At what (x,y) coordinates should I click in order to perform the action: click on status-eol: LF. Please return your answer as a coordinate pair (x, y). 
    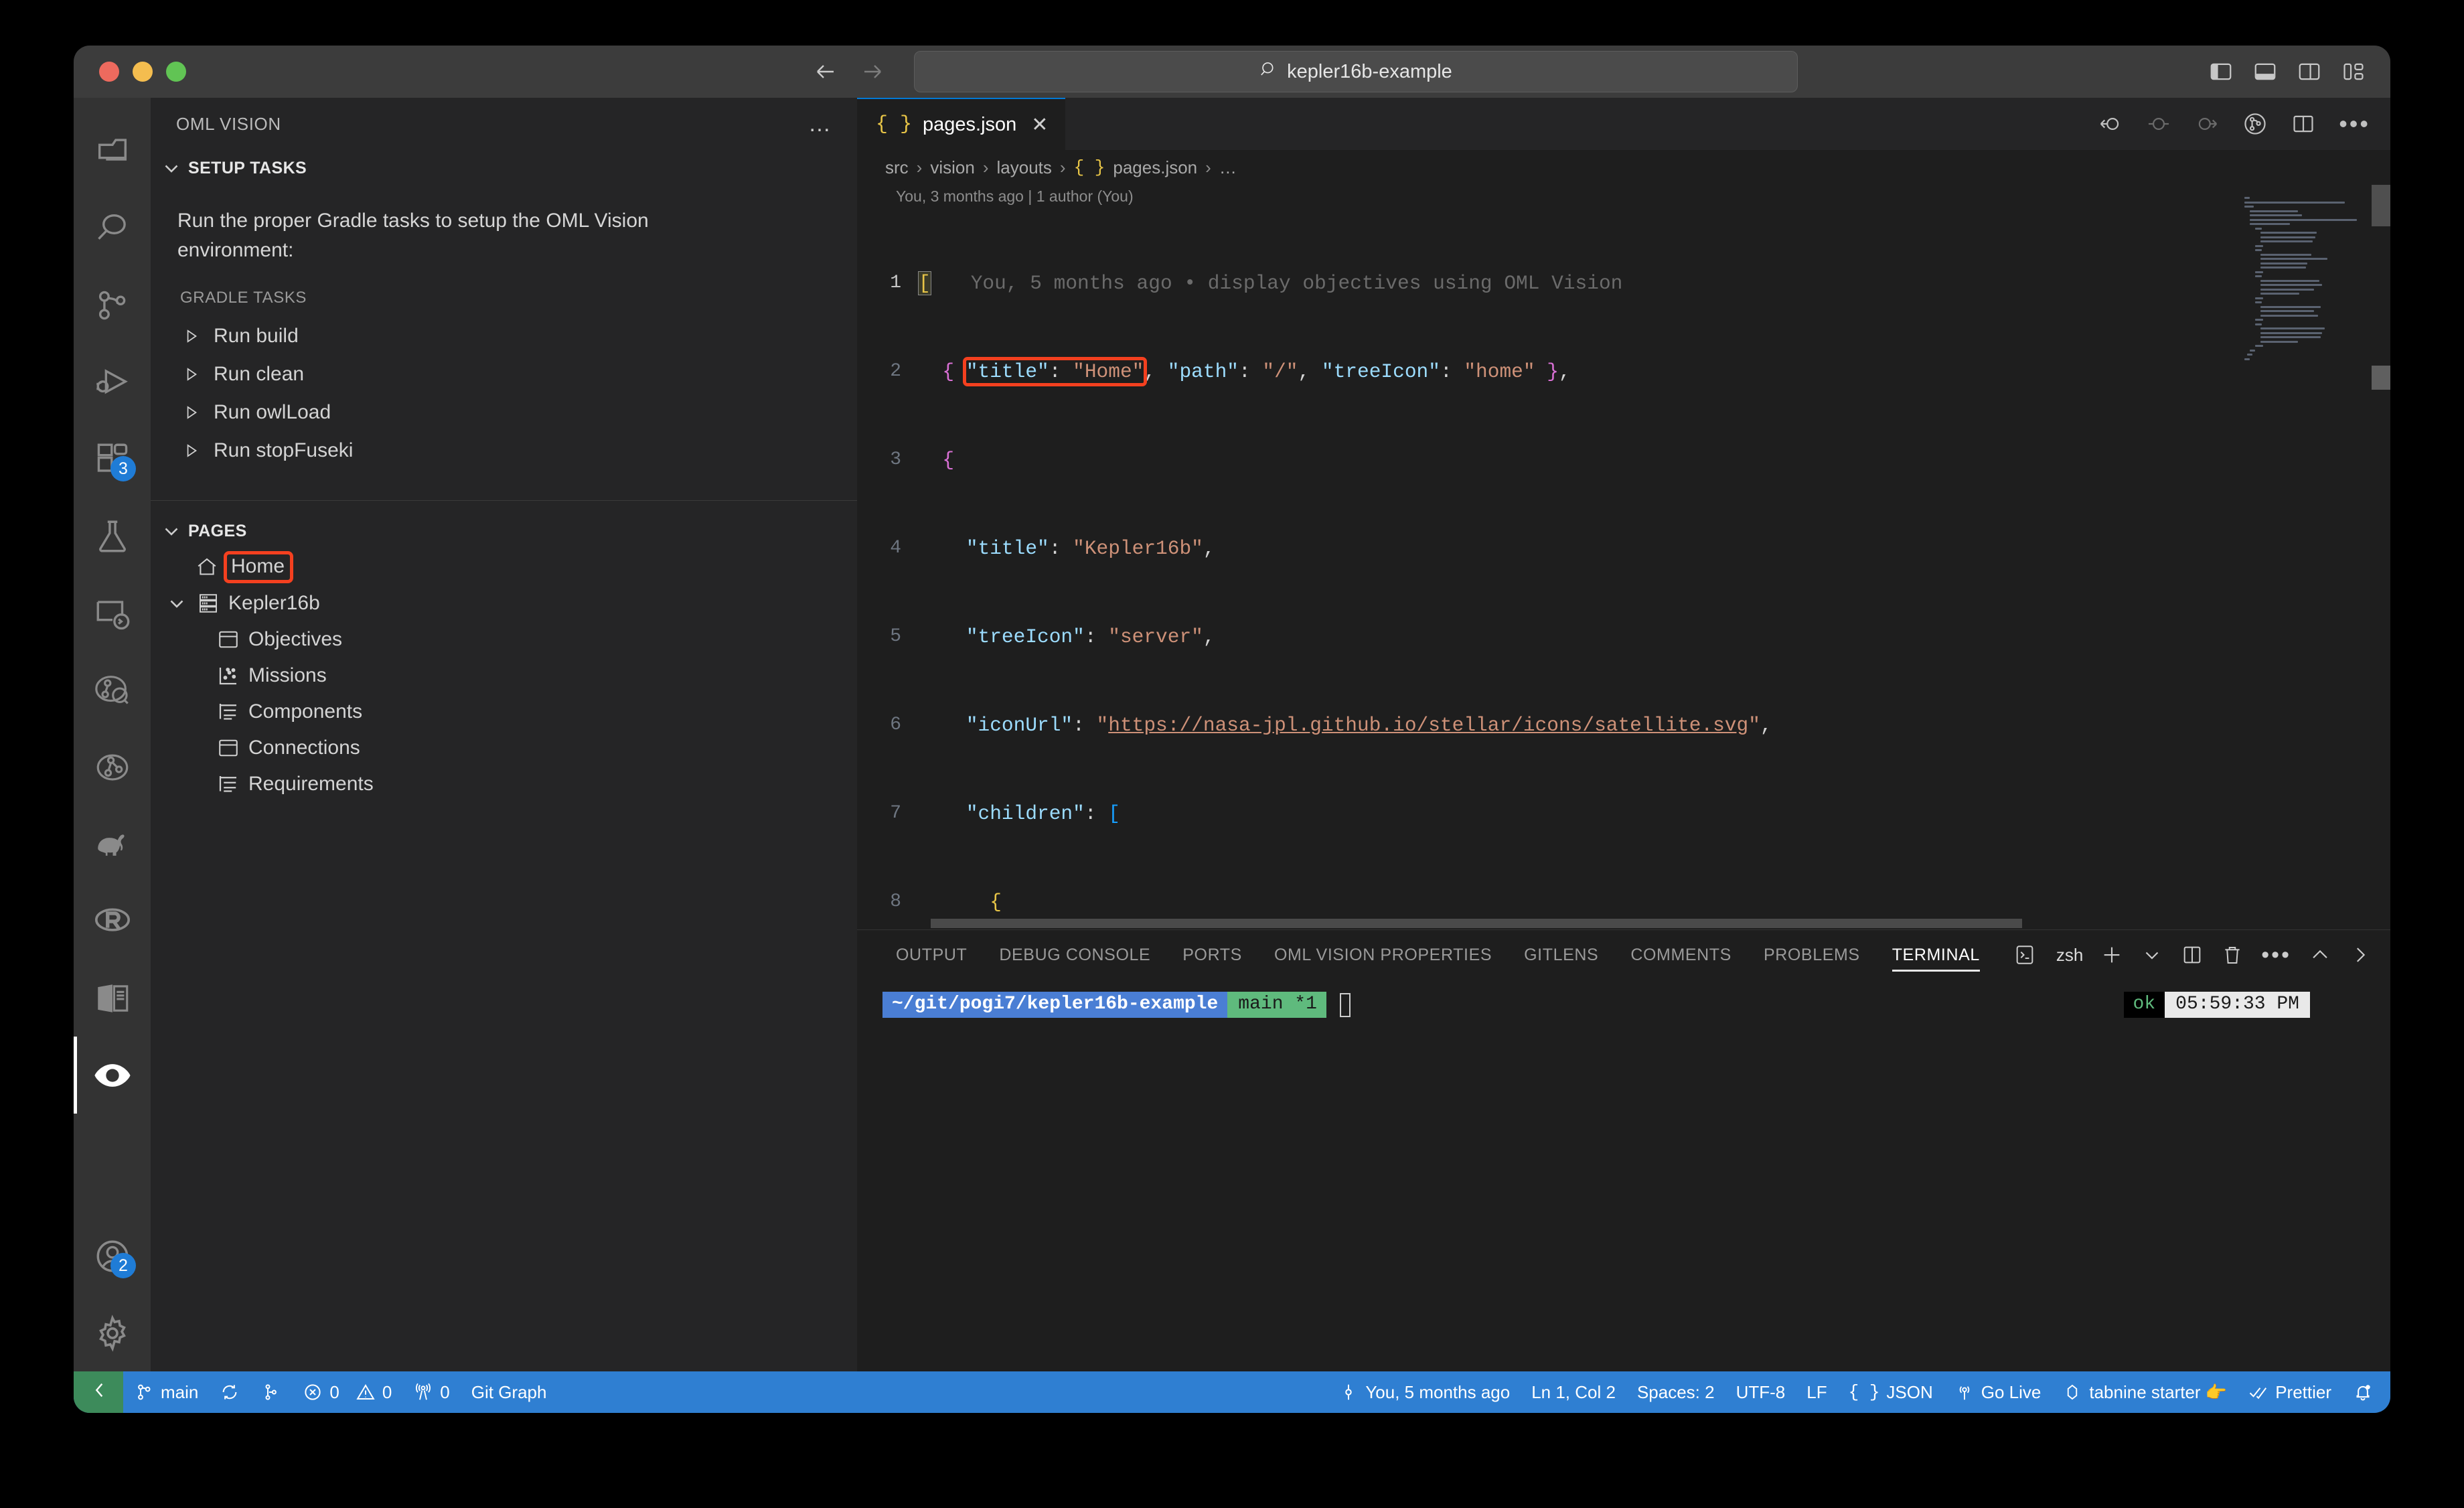
    Looking at the image, I should click on (1816, 1392).